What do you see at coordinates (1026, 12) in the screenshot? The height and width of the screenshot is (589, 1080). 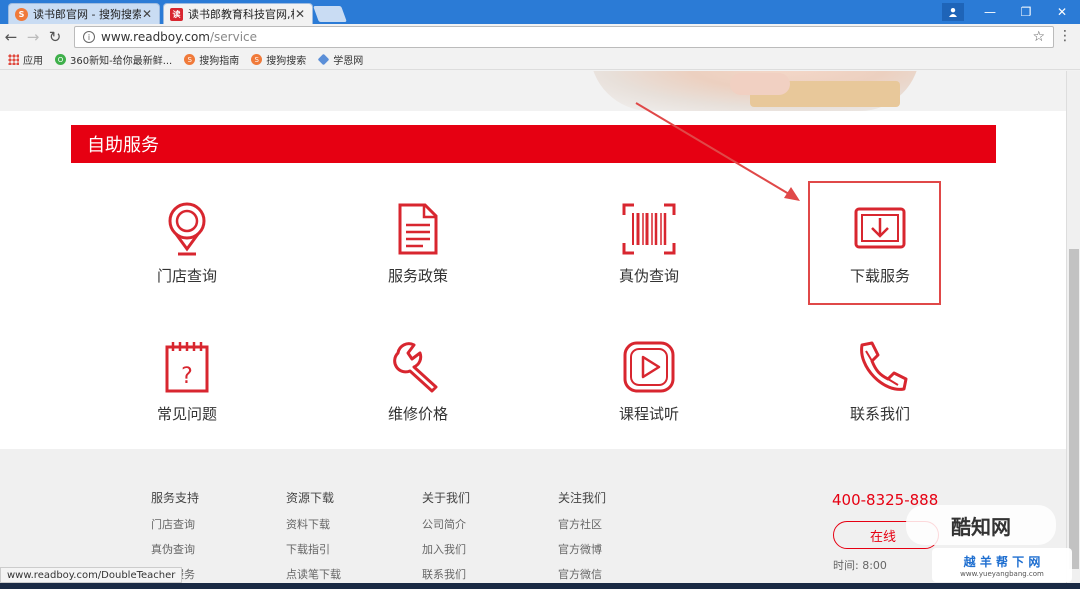 I see `restore-icon: ❐` at bounding box center [1026, 12].